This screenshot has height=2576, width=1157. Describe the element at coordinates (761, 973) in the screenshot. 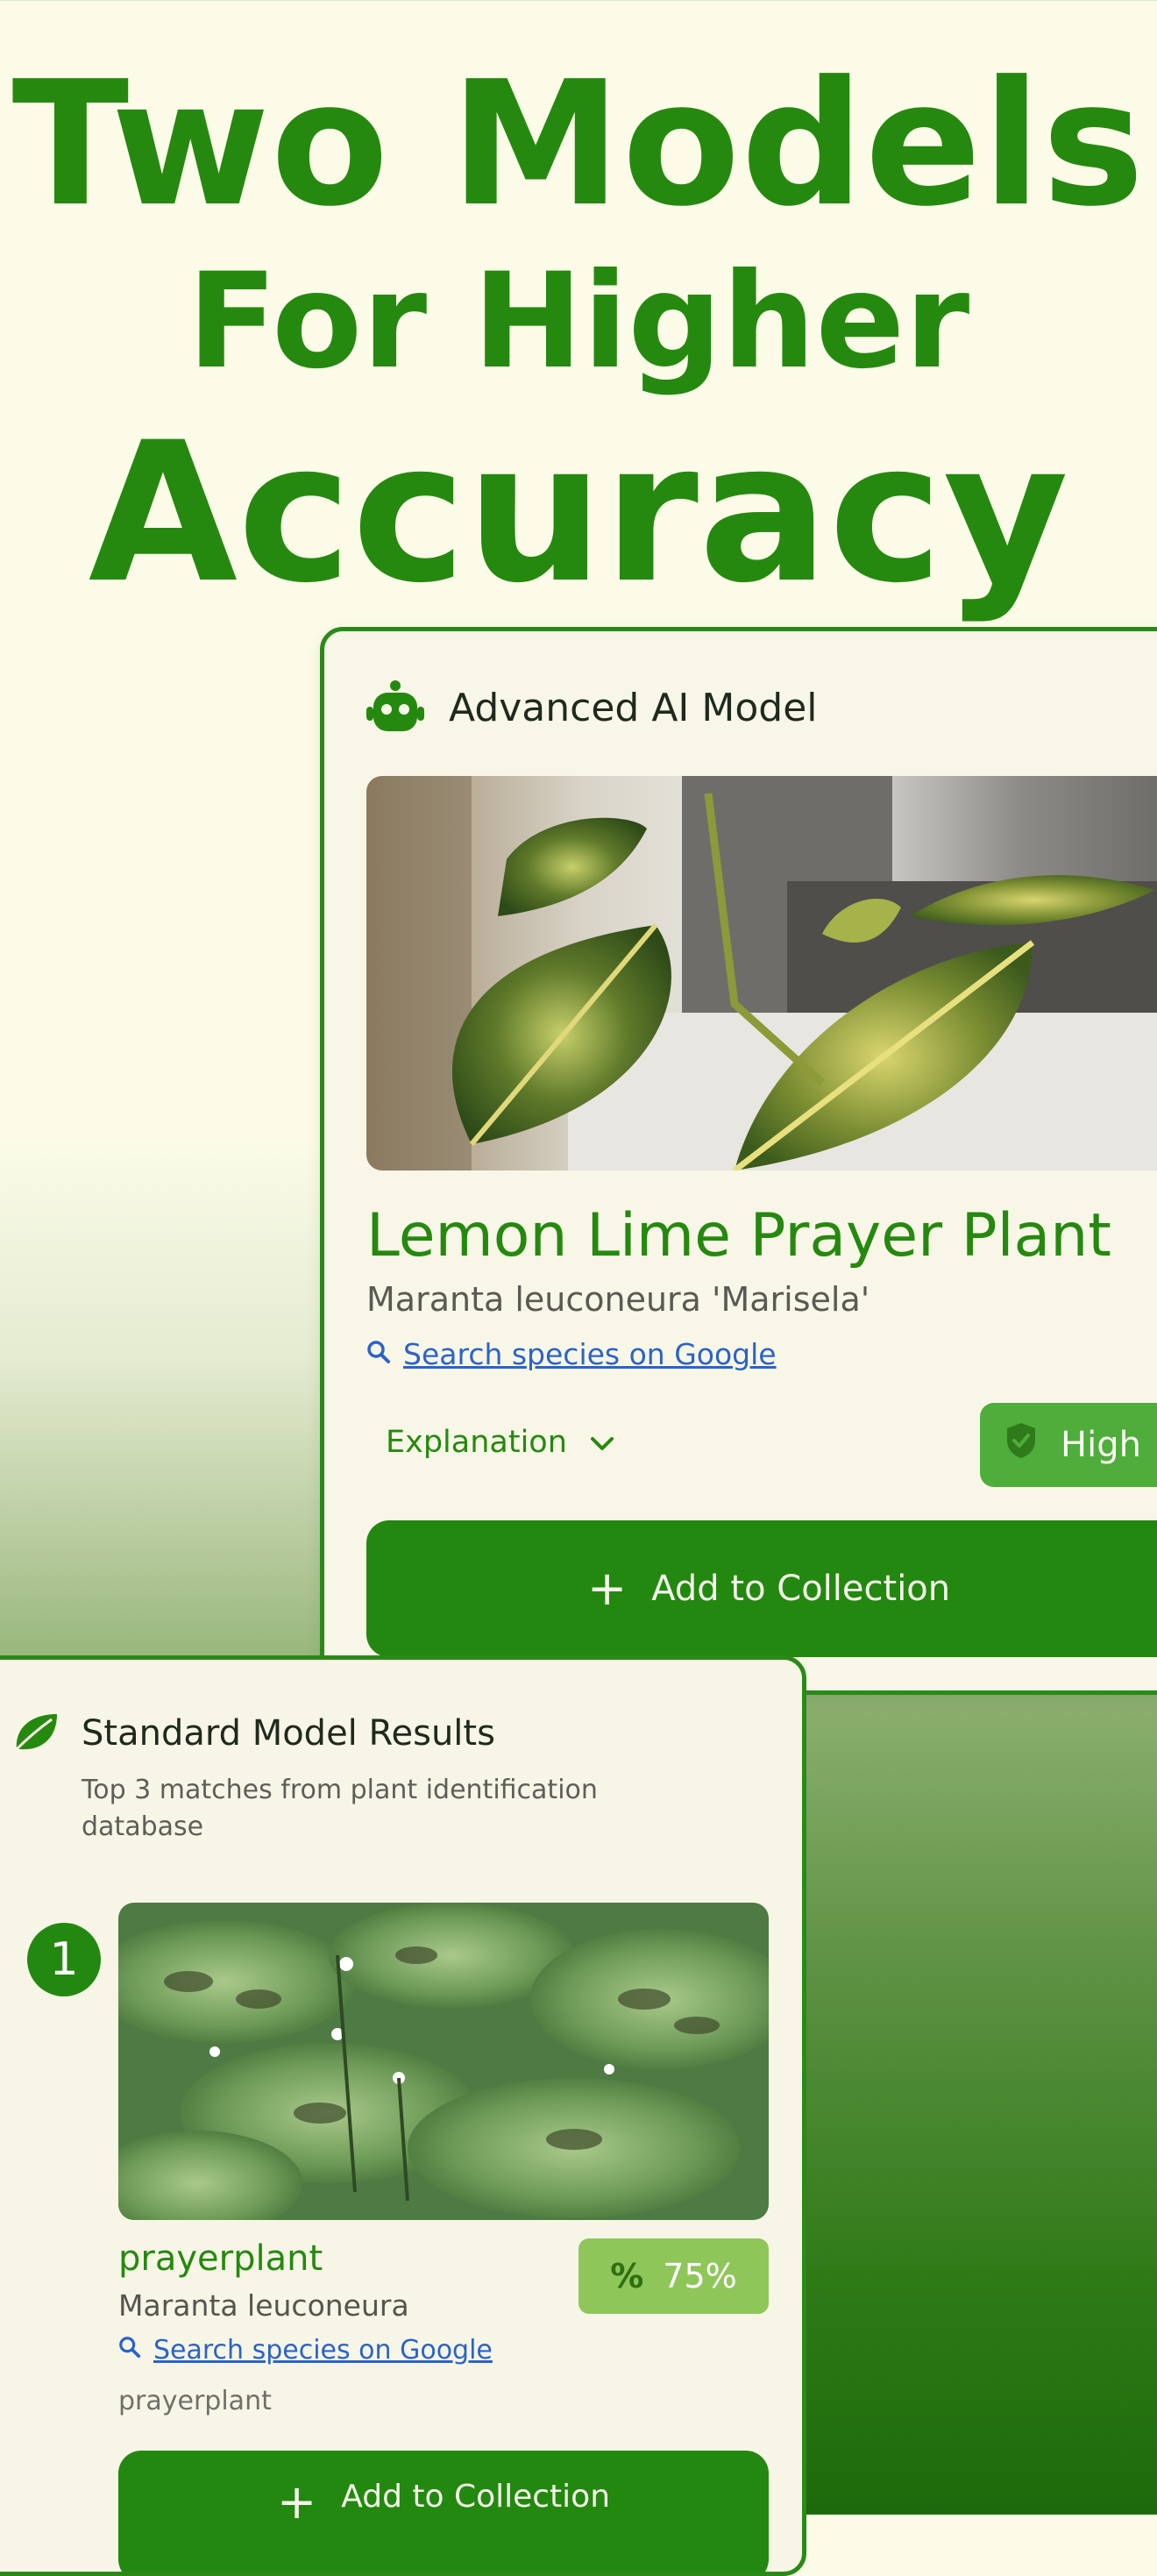

I see `advanced-plant-photo` at that location.